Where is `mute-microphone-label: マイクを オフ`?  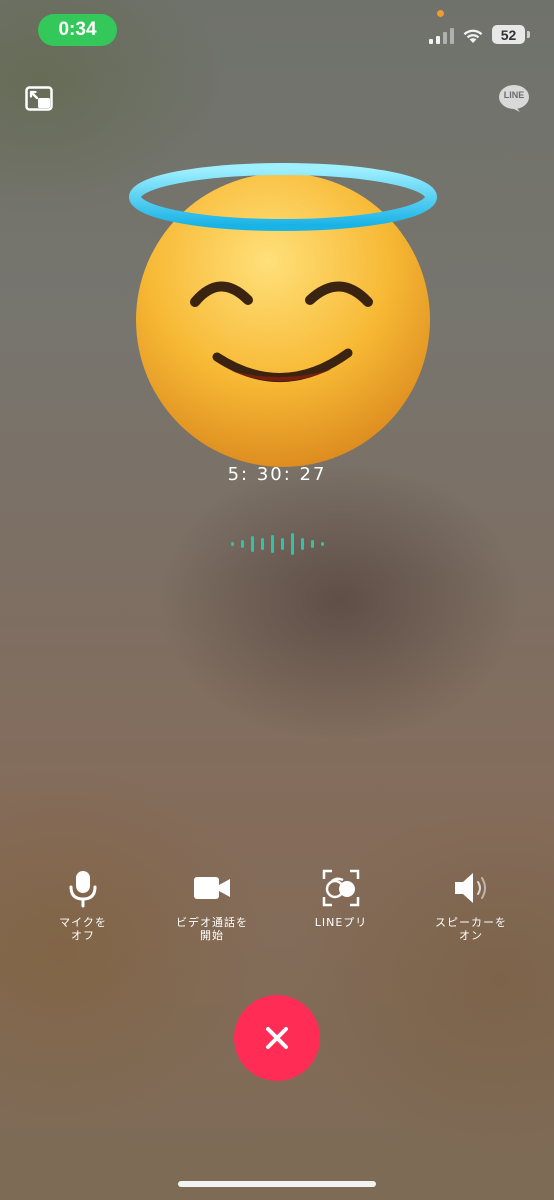 mute-microphone-label: マイクを オフ is located at coordinates (83, 929).